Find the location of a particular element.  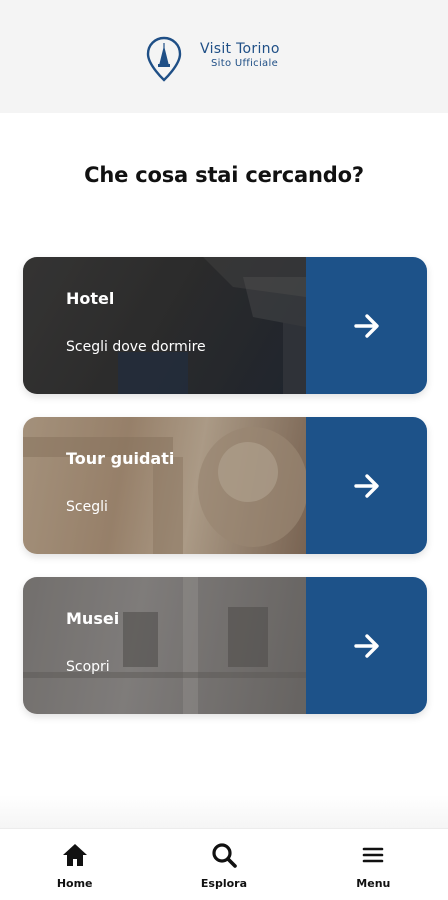

header: Visit Torino Sito Ufficiale is located at coordinates (224, 56).